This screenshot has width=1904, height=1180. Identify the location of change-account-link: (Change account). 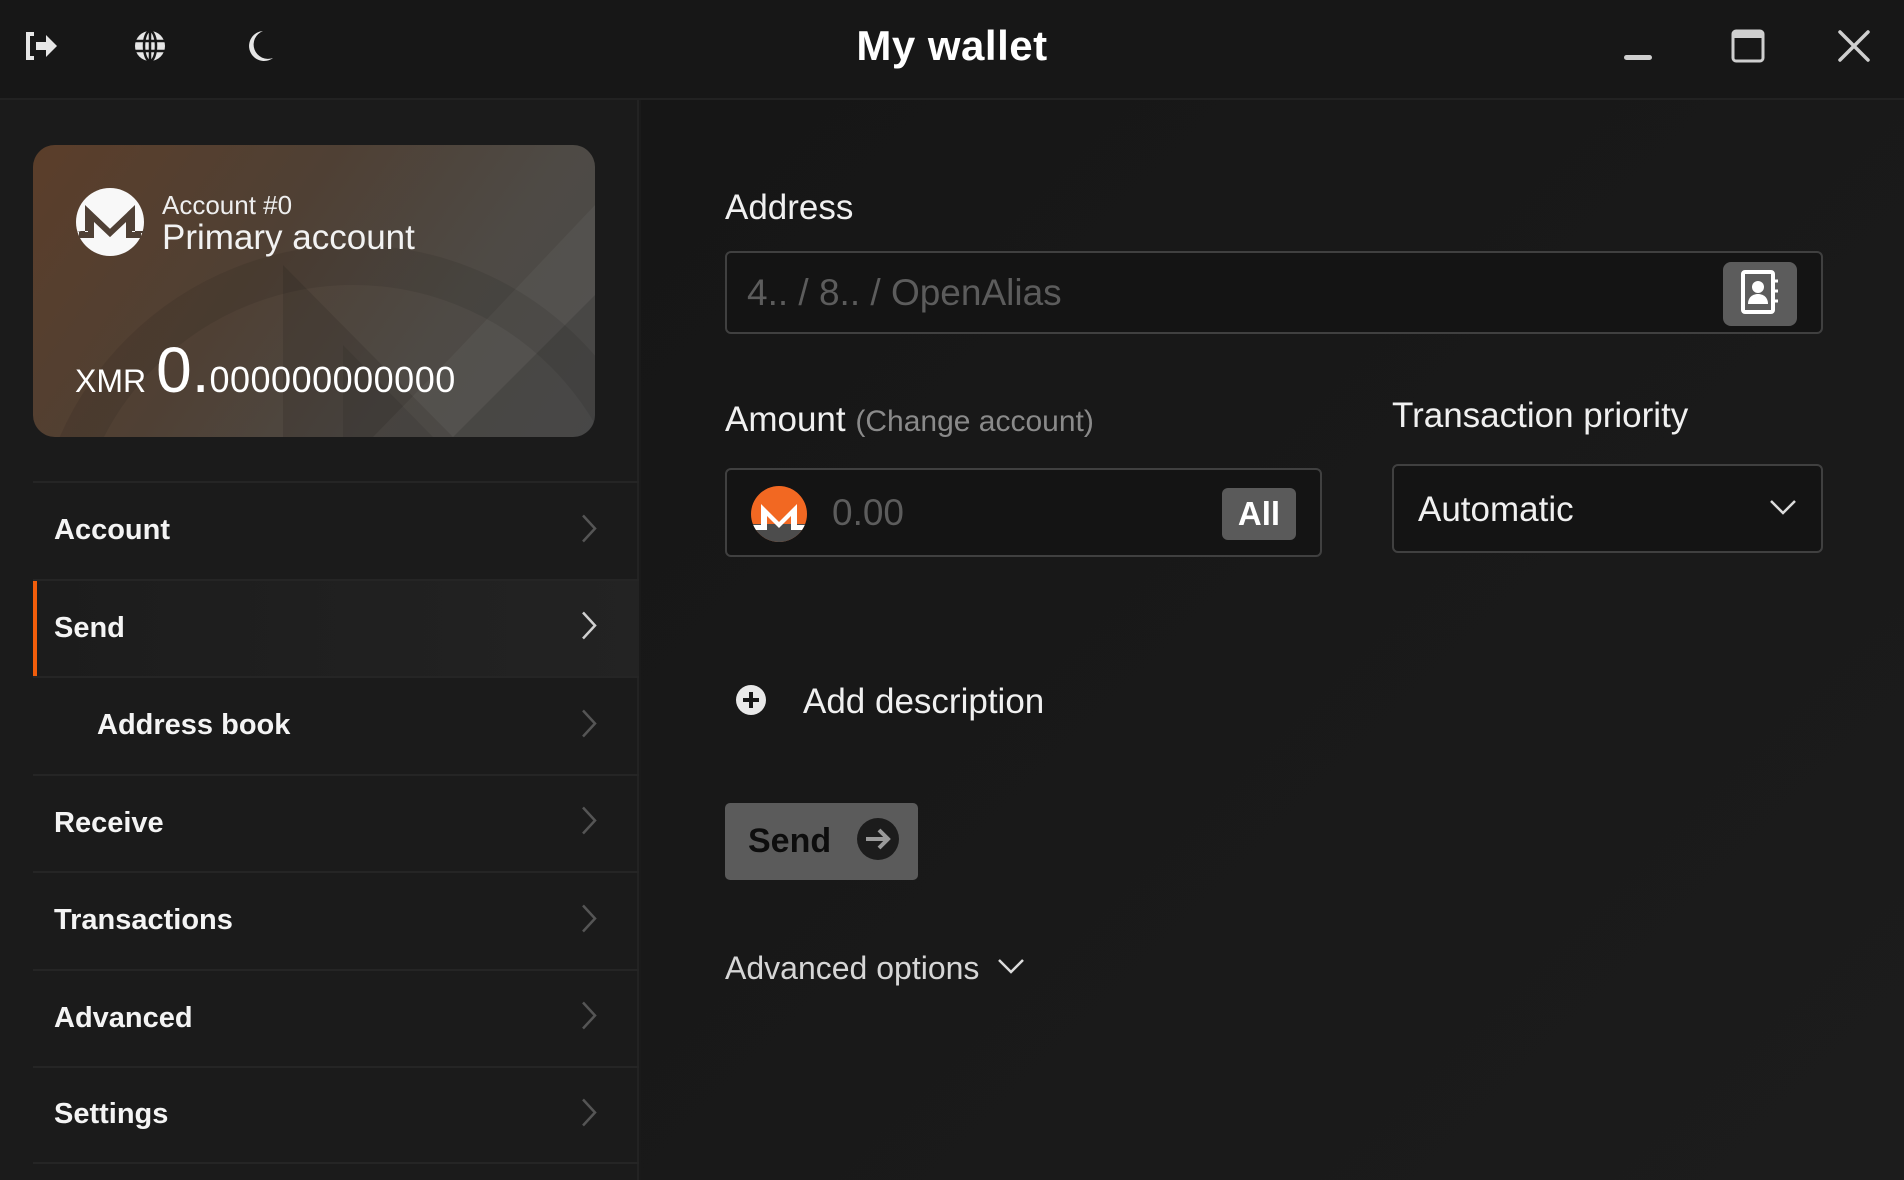
(974, 421).